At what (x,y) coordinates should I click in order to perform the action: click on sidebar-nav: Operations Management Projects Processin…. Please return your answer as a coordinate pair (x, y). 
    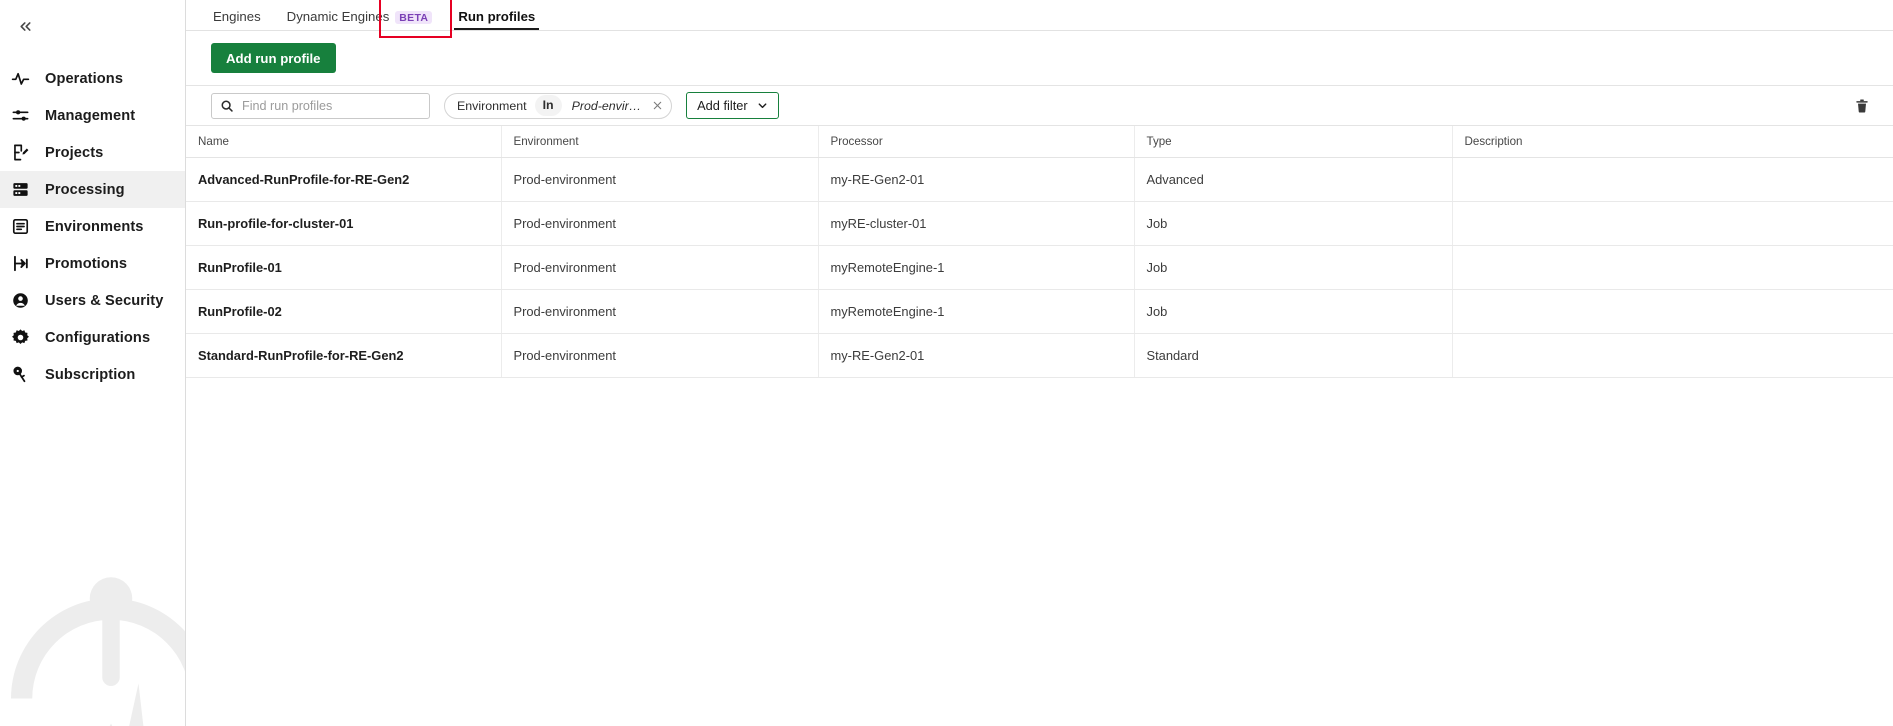
    Looking at the image, I should click on (92, 226).